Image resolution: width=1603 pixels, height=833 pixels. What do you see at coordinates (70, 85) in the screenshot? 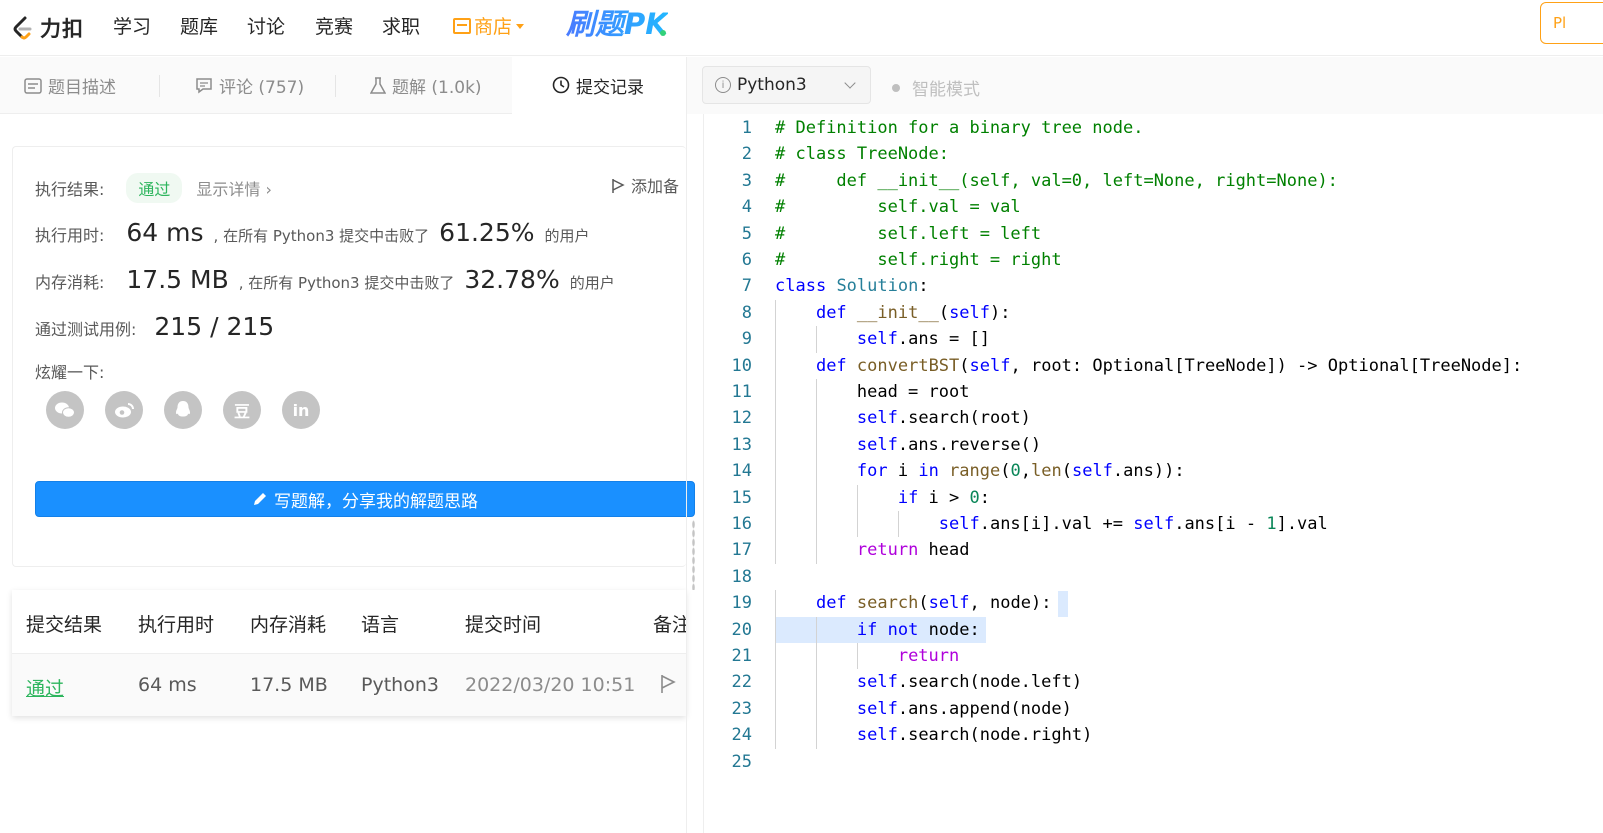
I see `tab-description: 题目描述` at bounding box center [70, 85].